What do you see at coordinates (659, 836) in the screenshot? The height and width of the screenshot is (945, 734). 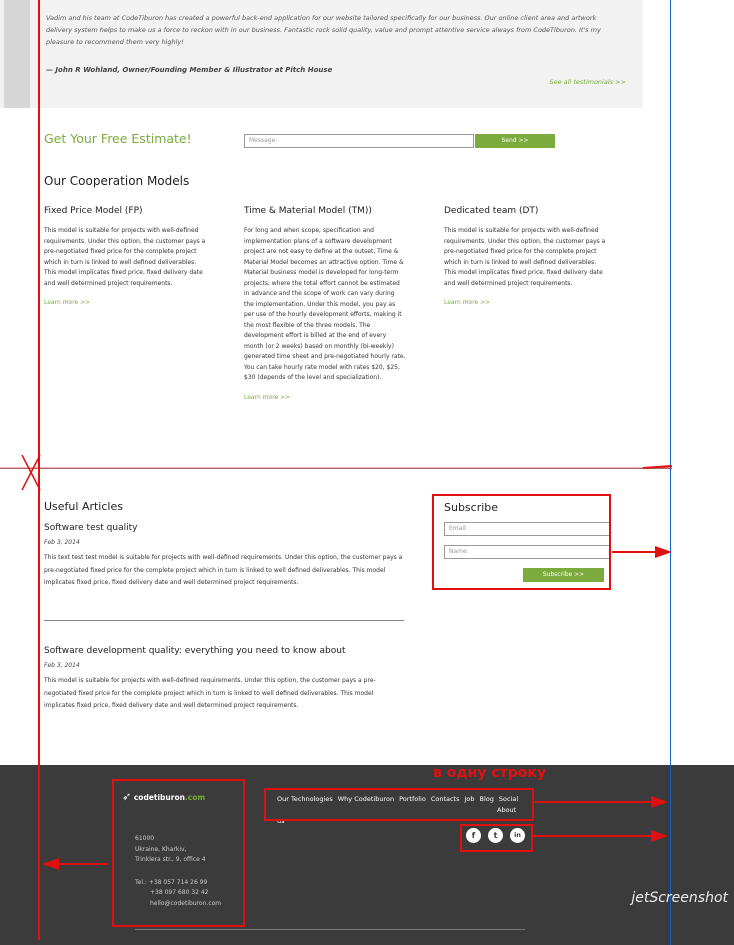 I see `arrowhead-social` at bounding box center [659, 836].